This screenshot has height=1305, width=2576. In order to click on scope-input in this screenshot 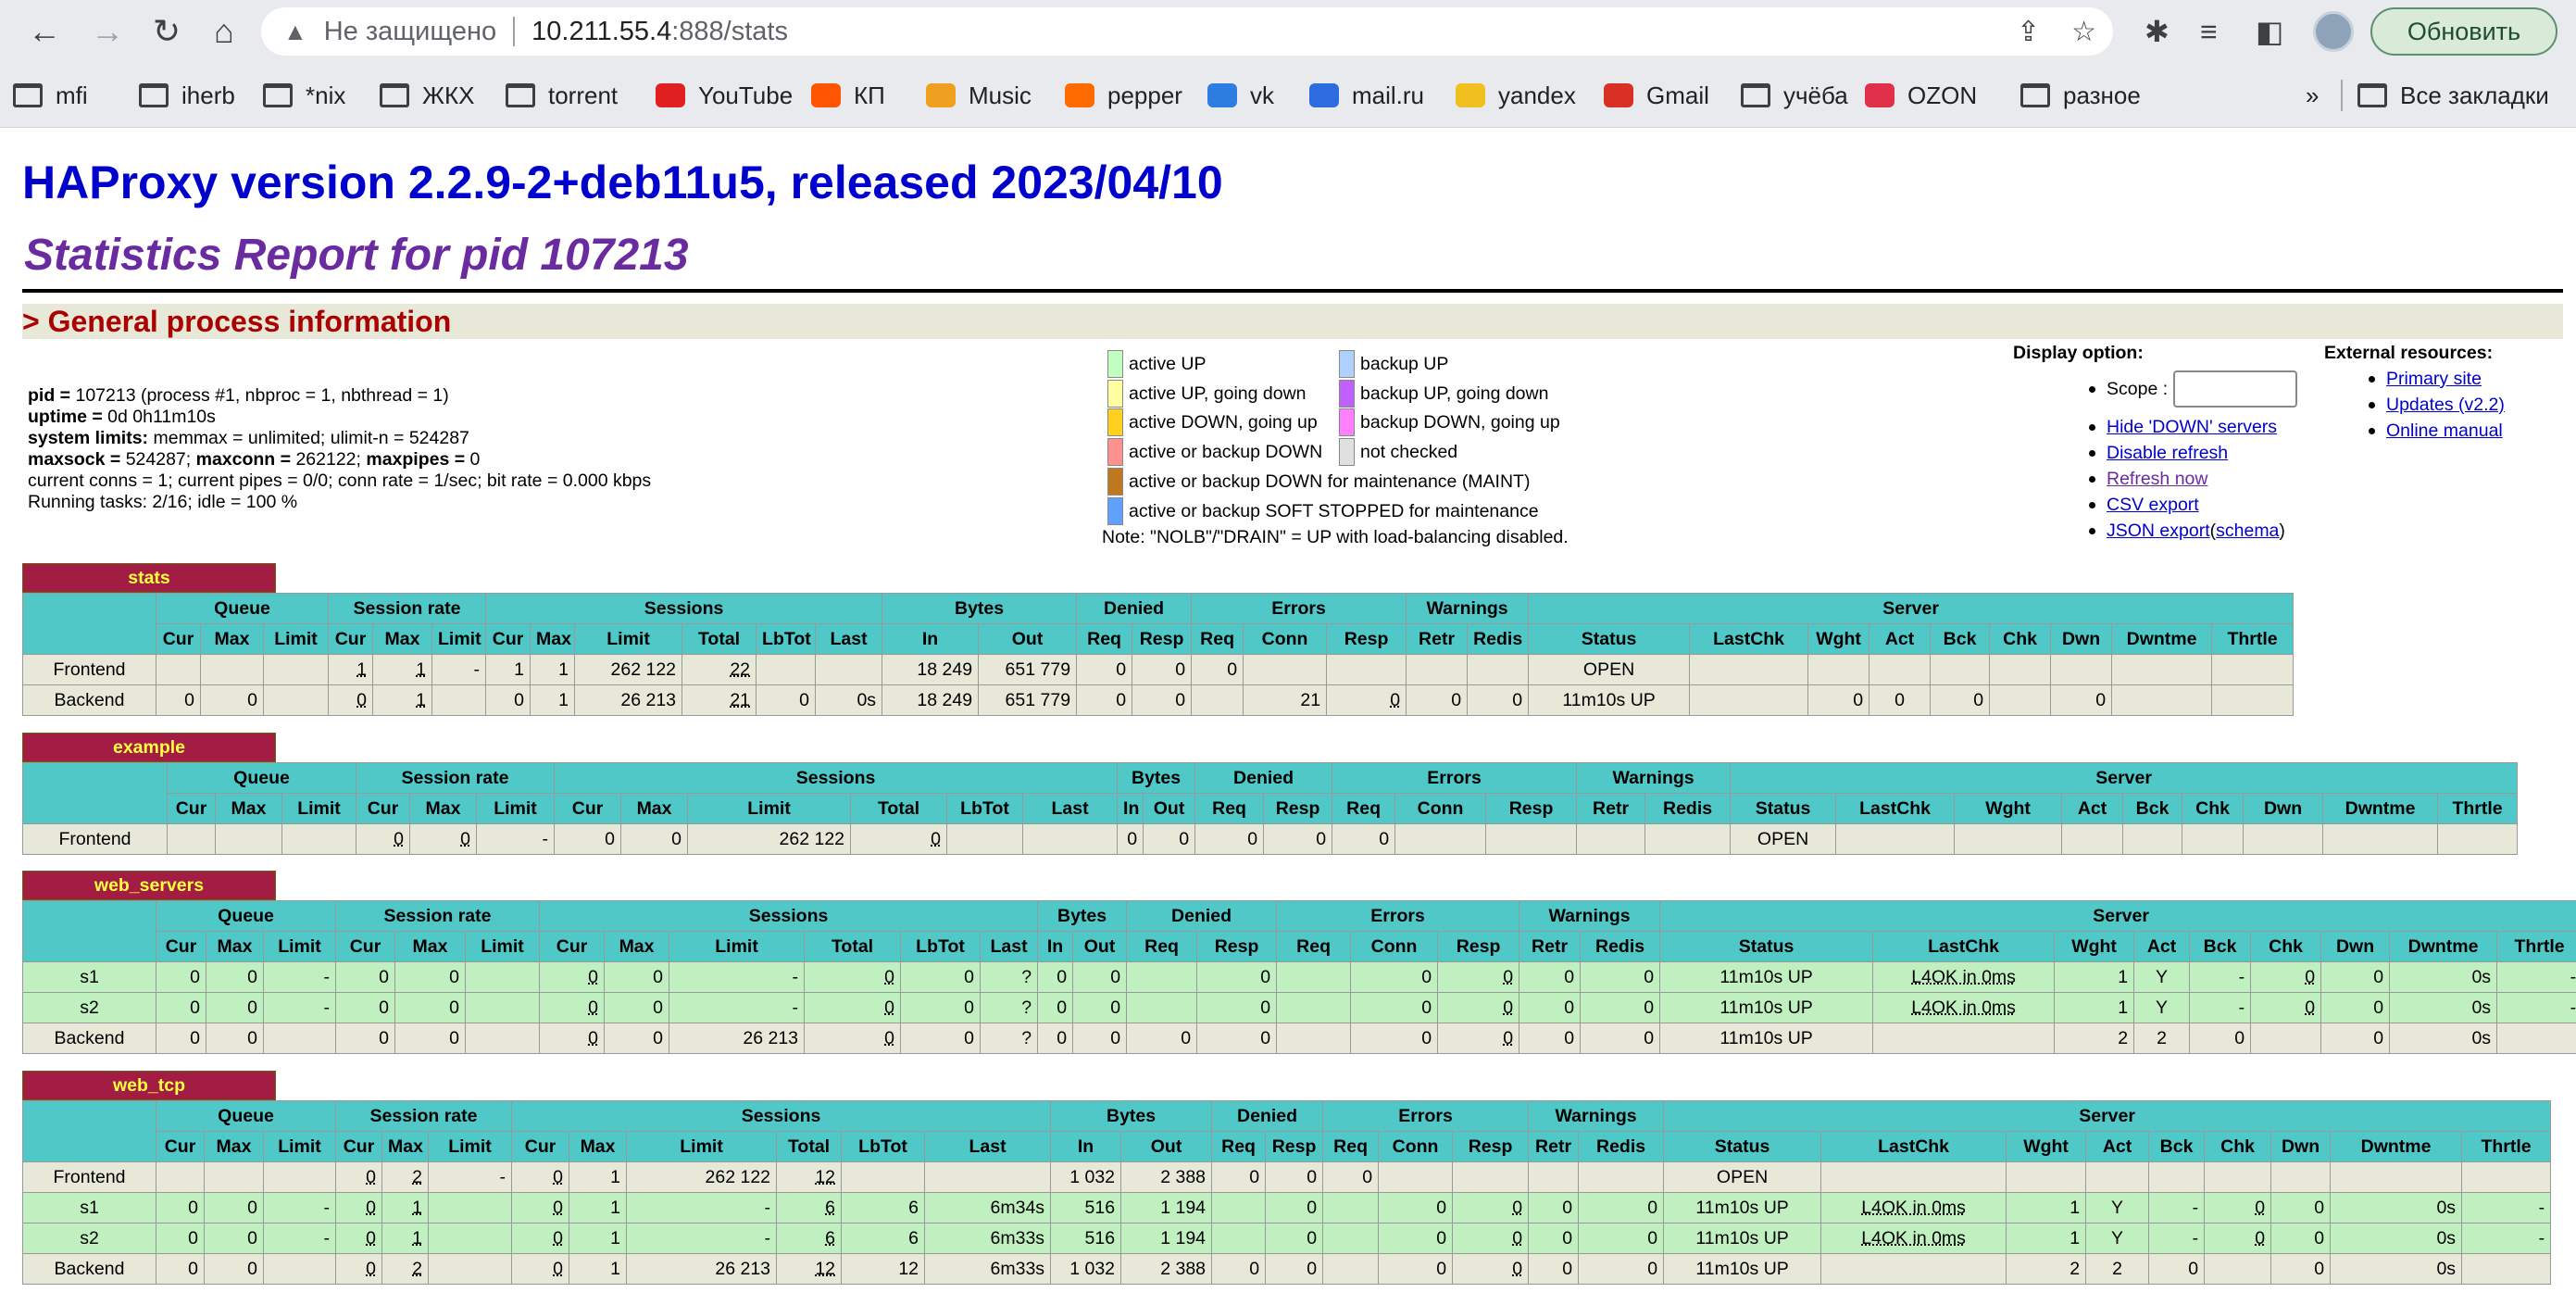, I will do `click(2236, 389)`.